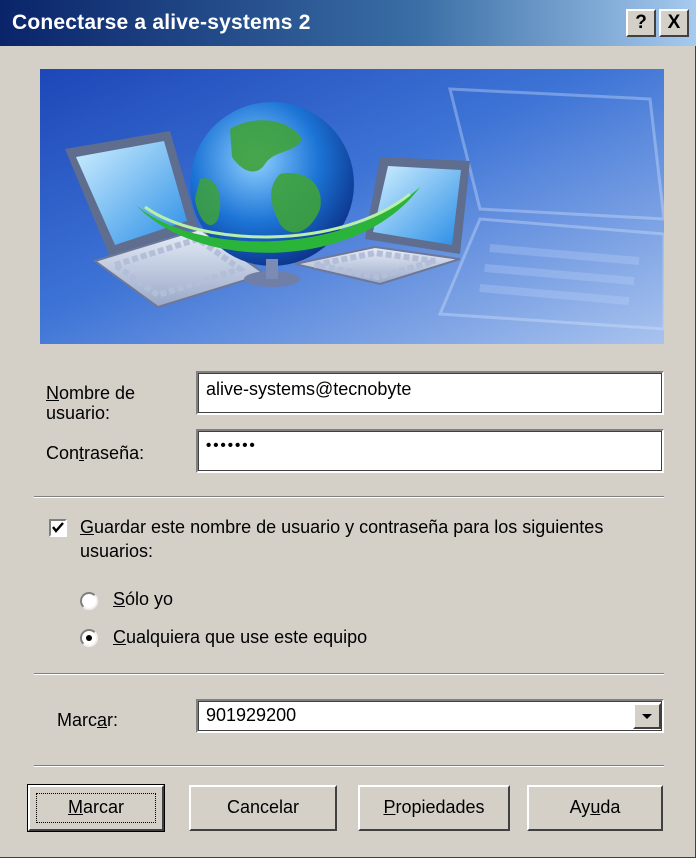 Image resolution: width=696 pixels, height=858 pixels. What do you see at coordinates (263, 808) in the screenshot?
I see `cancel-button: Cancelar` at bounding box center [263, 808].